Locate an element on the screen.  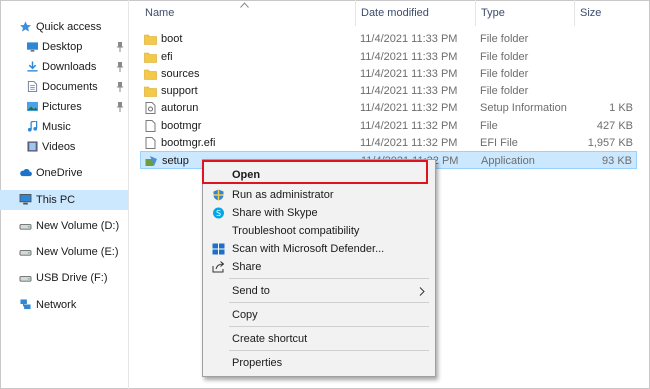
menu-item-share-with-skype: S Share with Skype is located at coordinates (319, 213).